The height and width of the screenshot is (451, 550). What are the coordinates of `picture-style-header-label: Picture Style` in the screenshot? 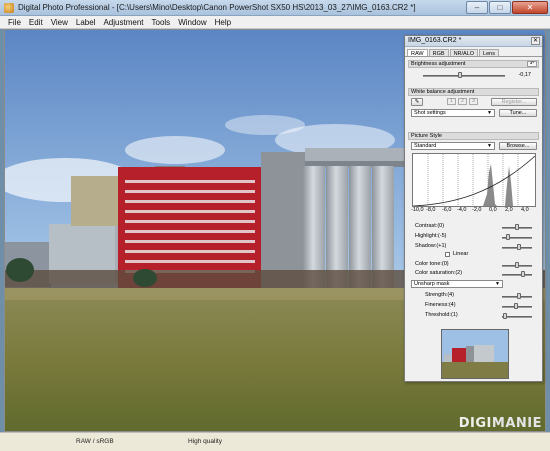 It's located at (426, 136).